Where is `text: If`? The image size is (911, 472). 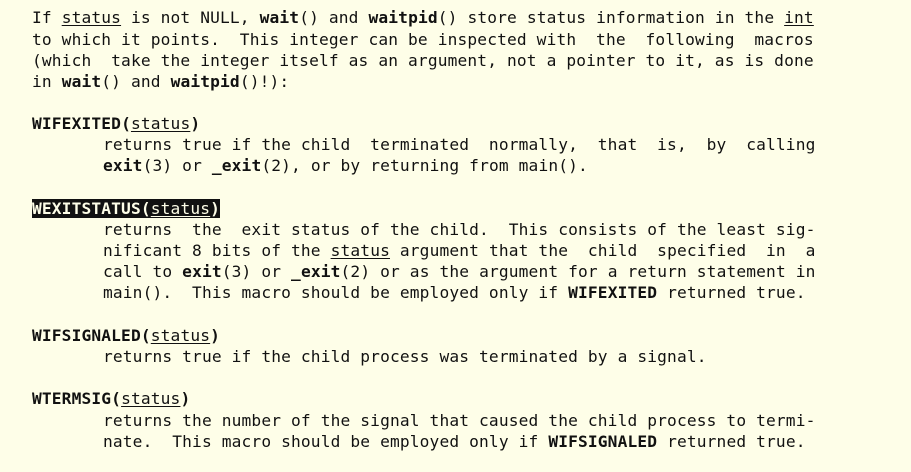
text: If is located at coordinates (47, 17).